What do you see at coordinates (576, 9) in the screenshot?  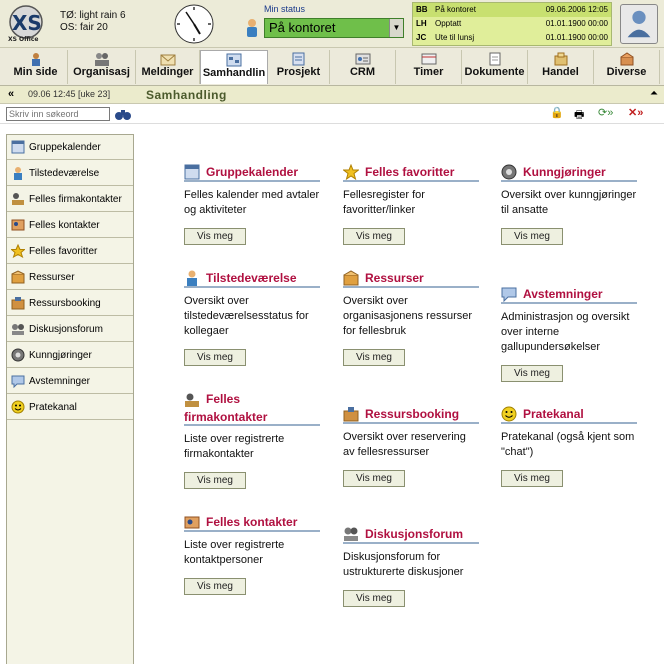 I see `user-timestamp: 09.06.2006 12:05` at bounding box center [576, 9].